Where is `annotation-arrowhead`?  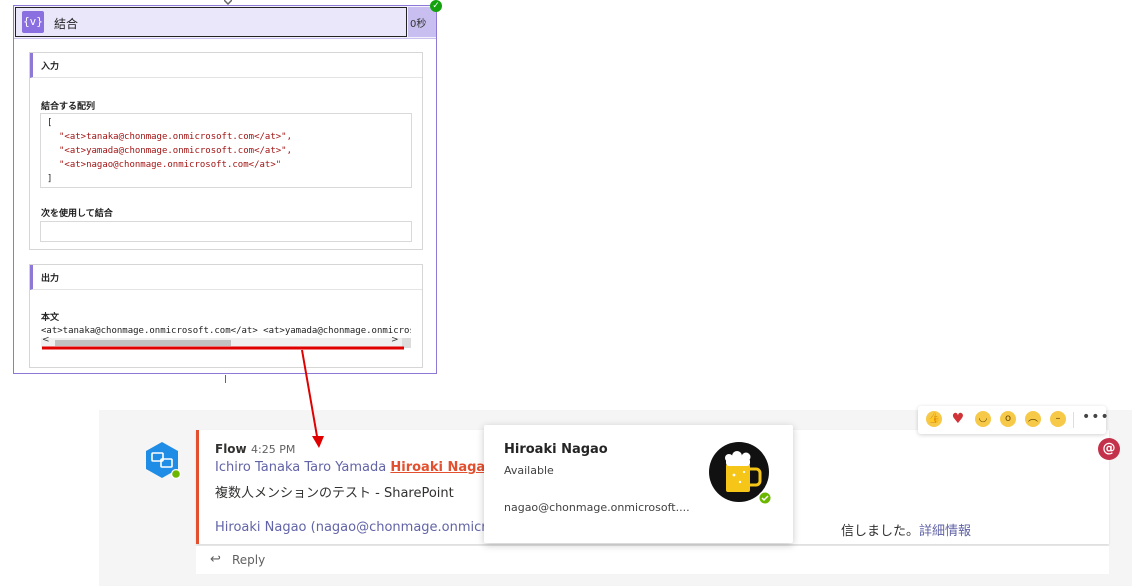 annotation-arrowhead is located at coordinates (318, 442).